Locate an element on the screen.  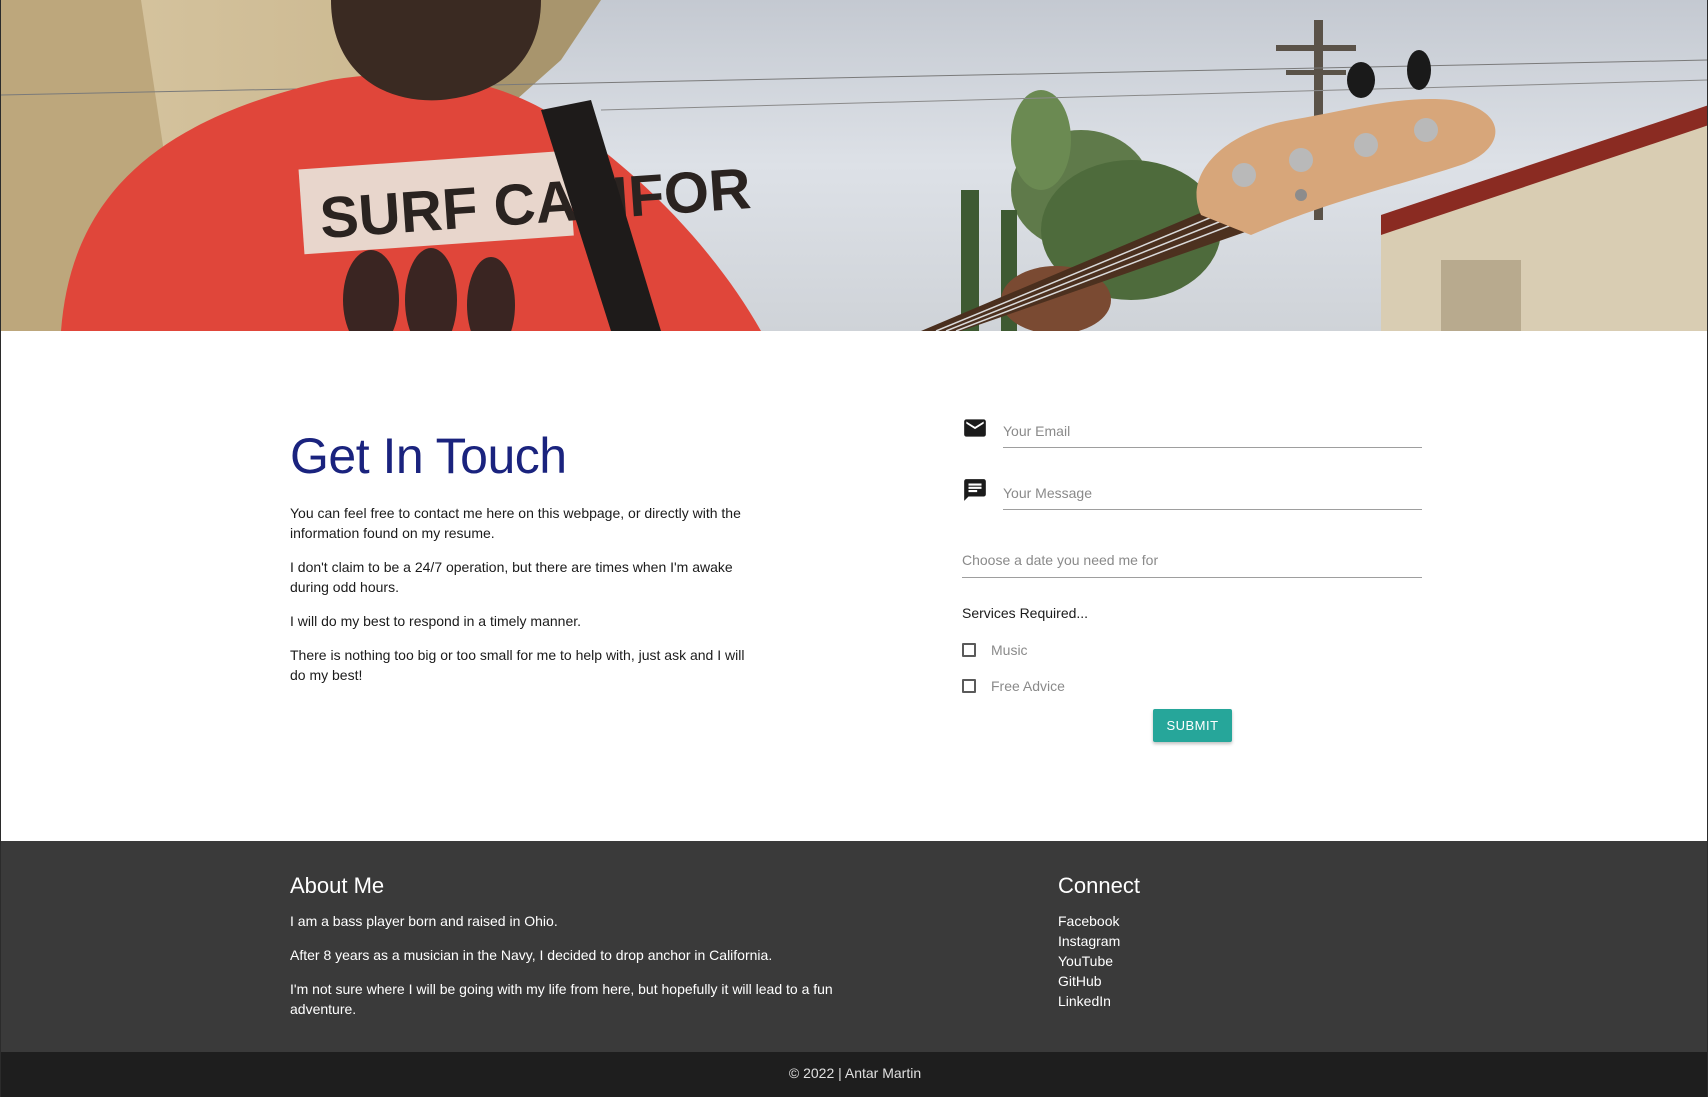
copyright-bar: © 2022 | Antar Martin is located at coordinates (854, 1074).